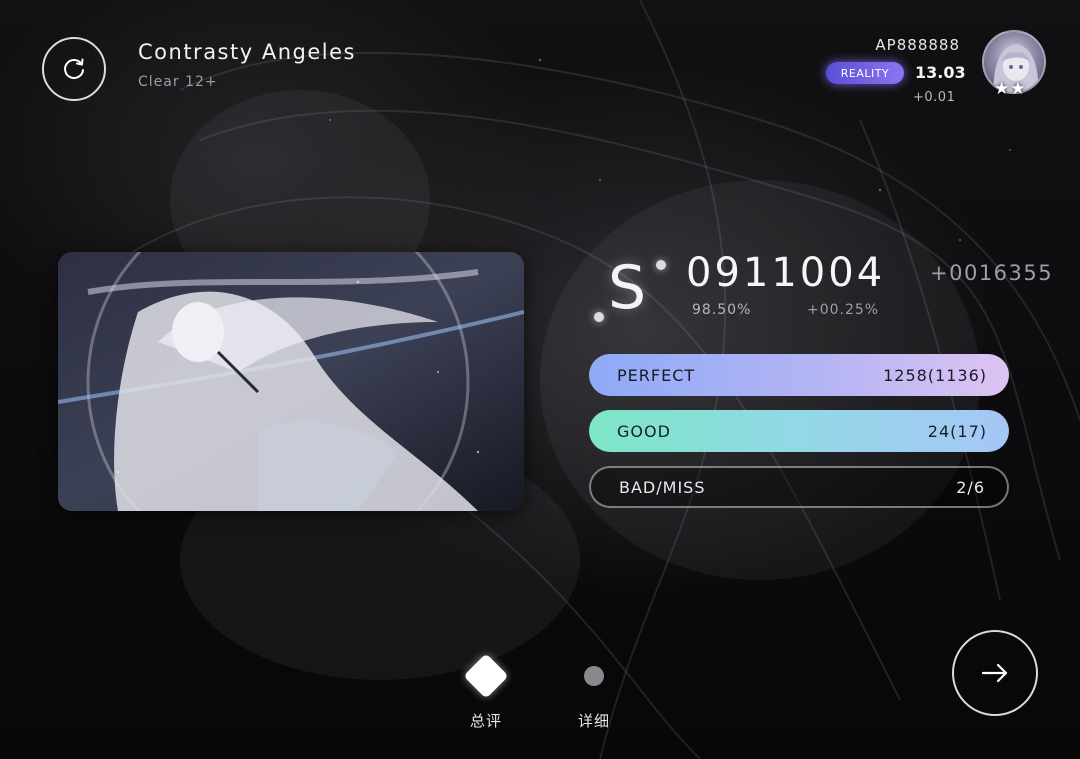  Describe the element at coordinates (247, 52) in the screenshot. I see `song-title: Contrasty Angeles` at that location.